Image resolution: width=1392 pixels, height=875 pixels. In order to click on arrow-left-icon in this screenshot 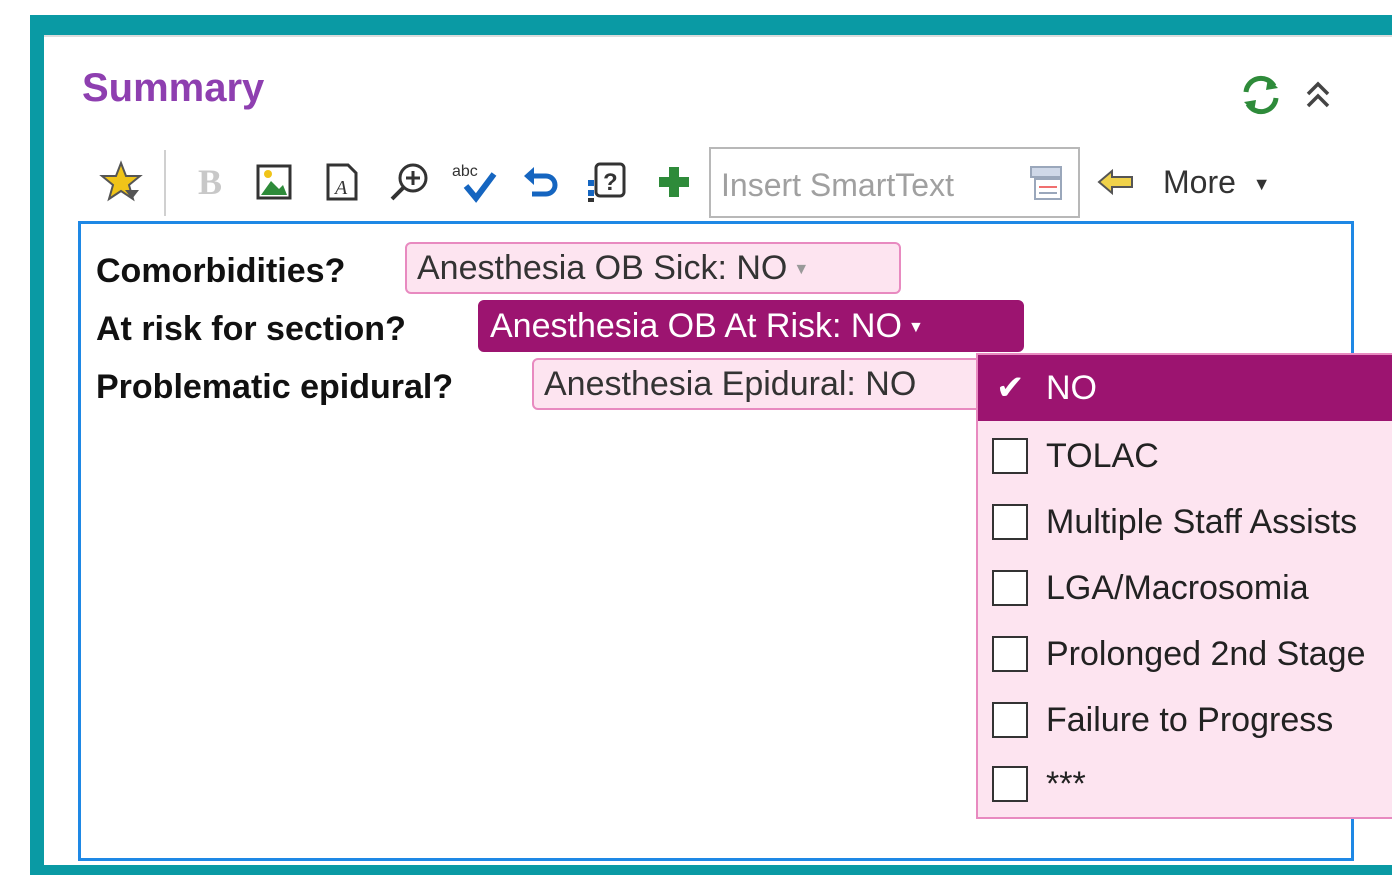, I will do `click(1116, 182)`.